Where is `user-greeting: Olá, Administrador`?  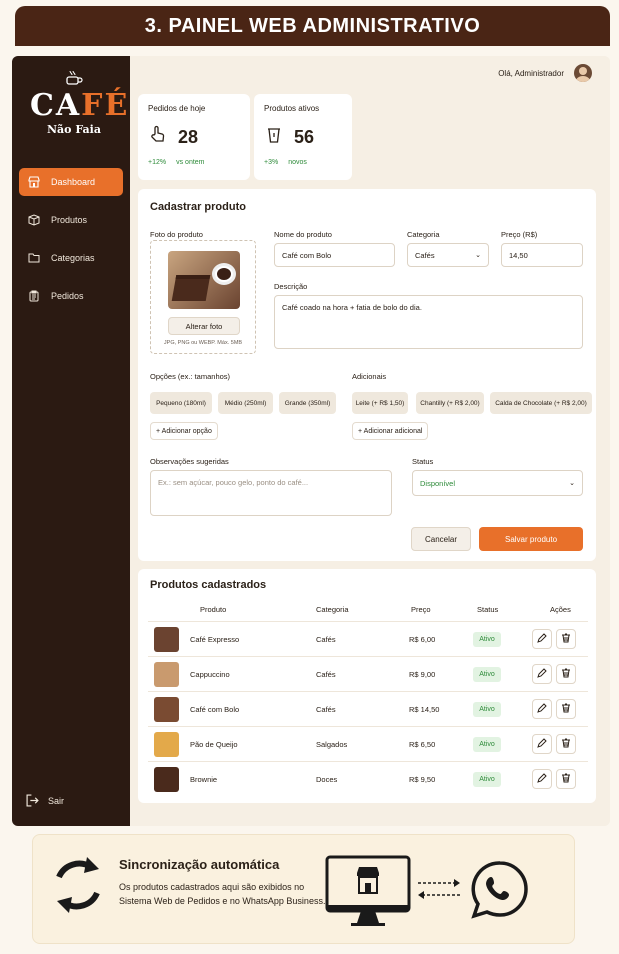 user-greeting: Olá, Administrador is located at coordinates (545, 73).